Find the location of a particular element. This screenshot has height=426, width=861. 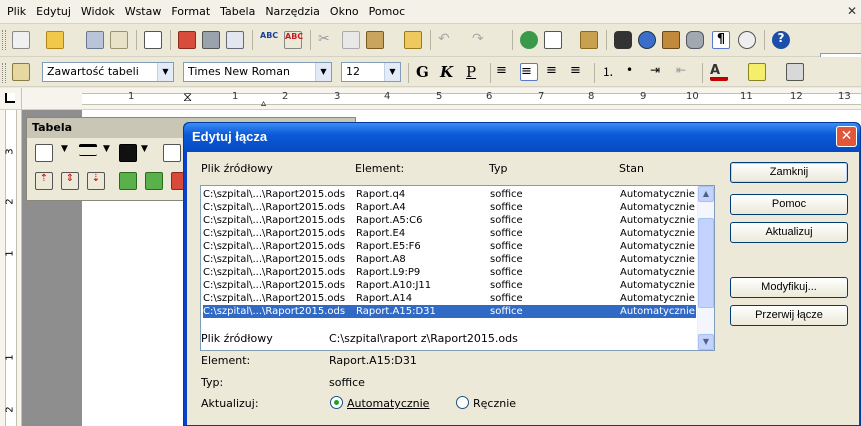

close-document-icon: ✕ is located at coordinates (852, 11).